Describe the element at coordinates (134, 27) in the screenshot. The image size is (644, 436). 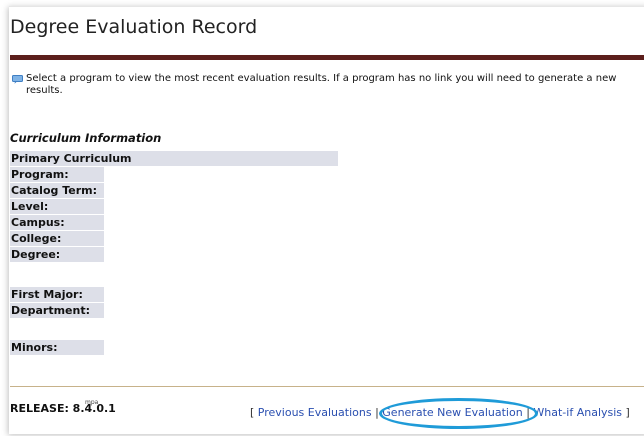
I see `page-title: Degree Evaluation Record` at that location.